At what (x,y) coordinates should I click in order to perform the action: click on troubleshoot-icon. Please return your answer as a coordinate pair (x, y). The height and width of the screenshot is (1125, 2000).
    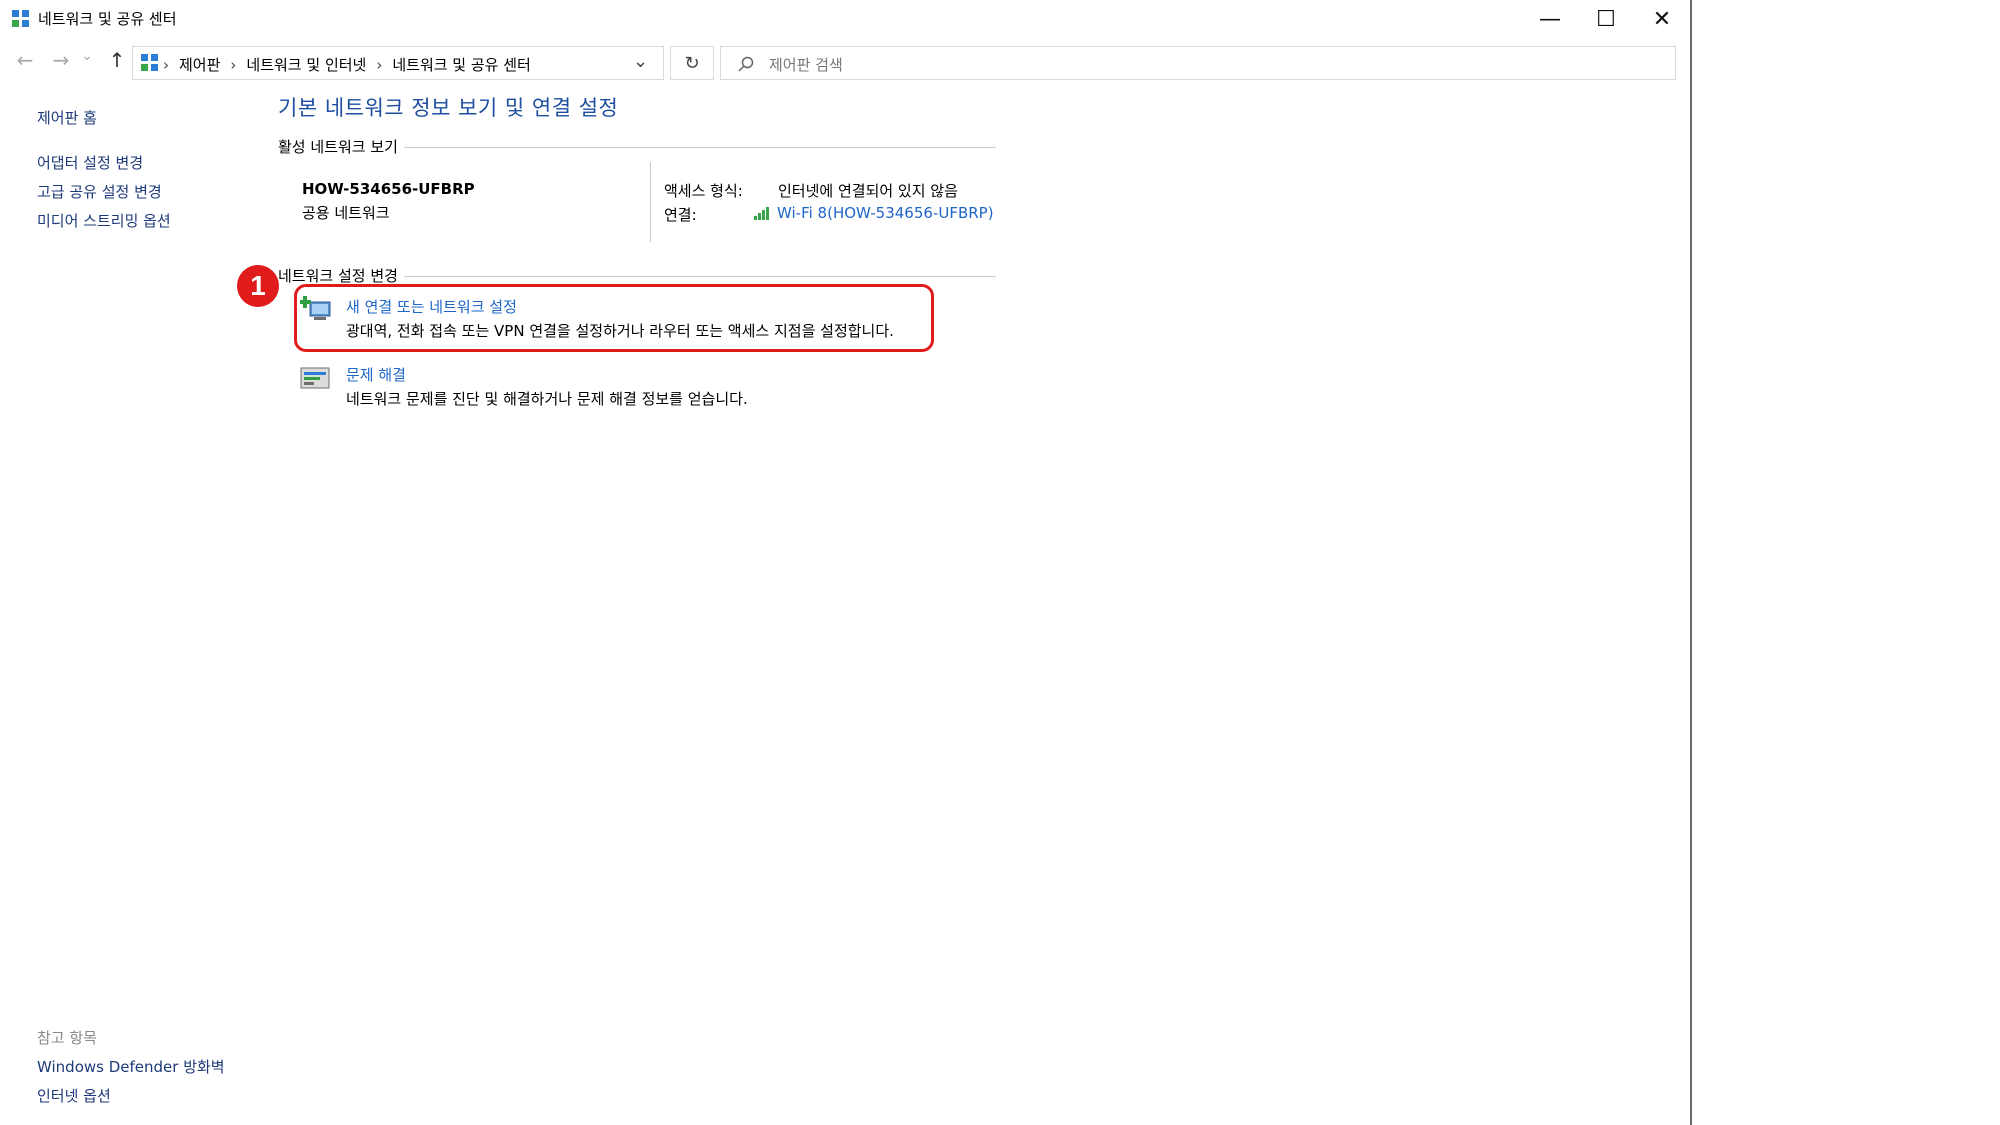
    Looking at the image, I should click on (315, 378).